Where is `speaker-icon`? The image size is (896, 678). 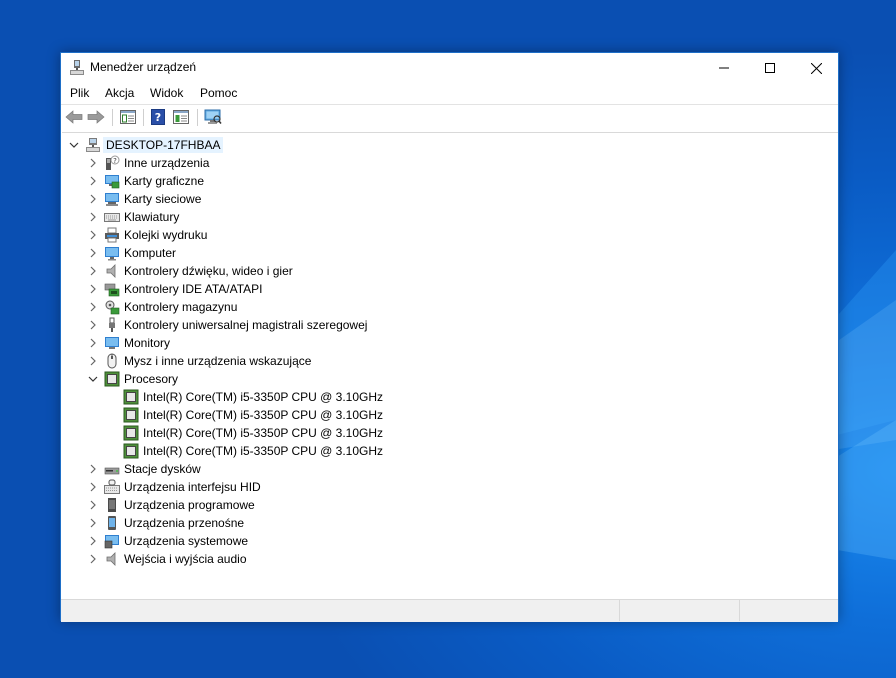
speaker-icon is located at coordinates (111, 271).